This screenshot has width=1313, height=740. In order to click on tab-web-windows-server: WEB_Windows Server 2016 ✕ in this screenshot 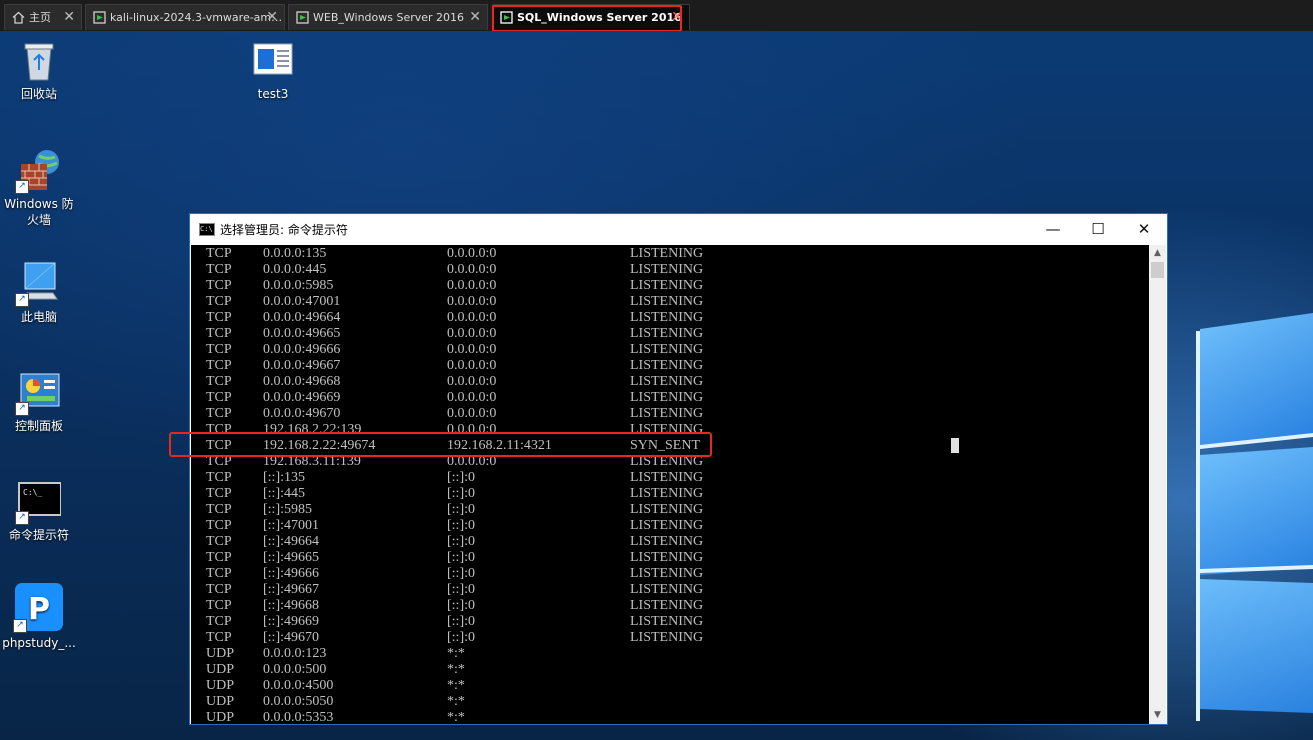, I will do `click(388, 17)`.